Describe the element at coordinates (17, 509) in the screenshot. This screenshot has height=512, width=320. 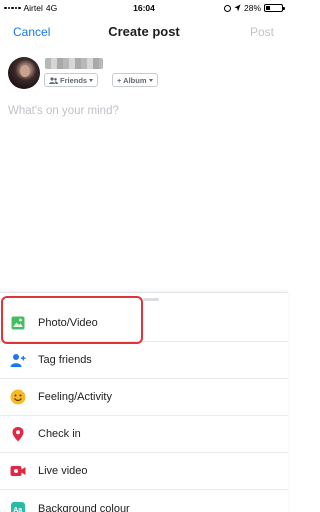
I see `svg-text: Aa` at that location.